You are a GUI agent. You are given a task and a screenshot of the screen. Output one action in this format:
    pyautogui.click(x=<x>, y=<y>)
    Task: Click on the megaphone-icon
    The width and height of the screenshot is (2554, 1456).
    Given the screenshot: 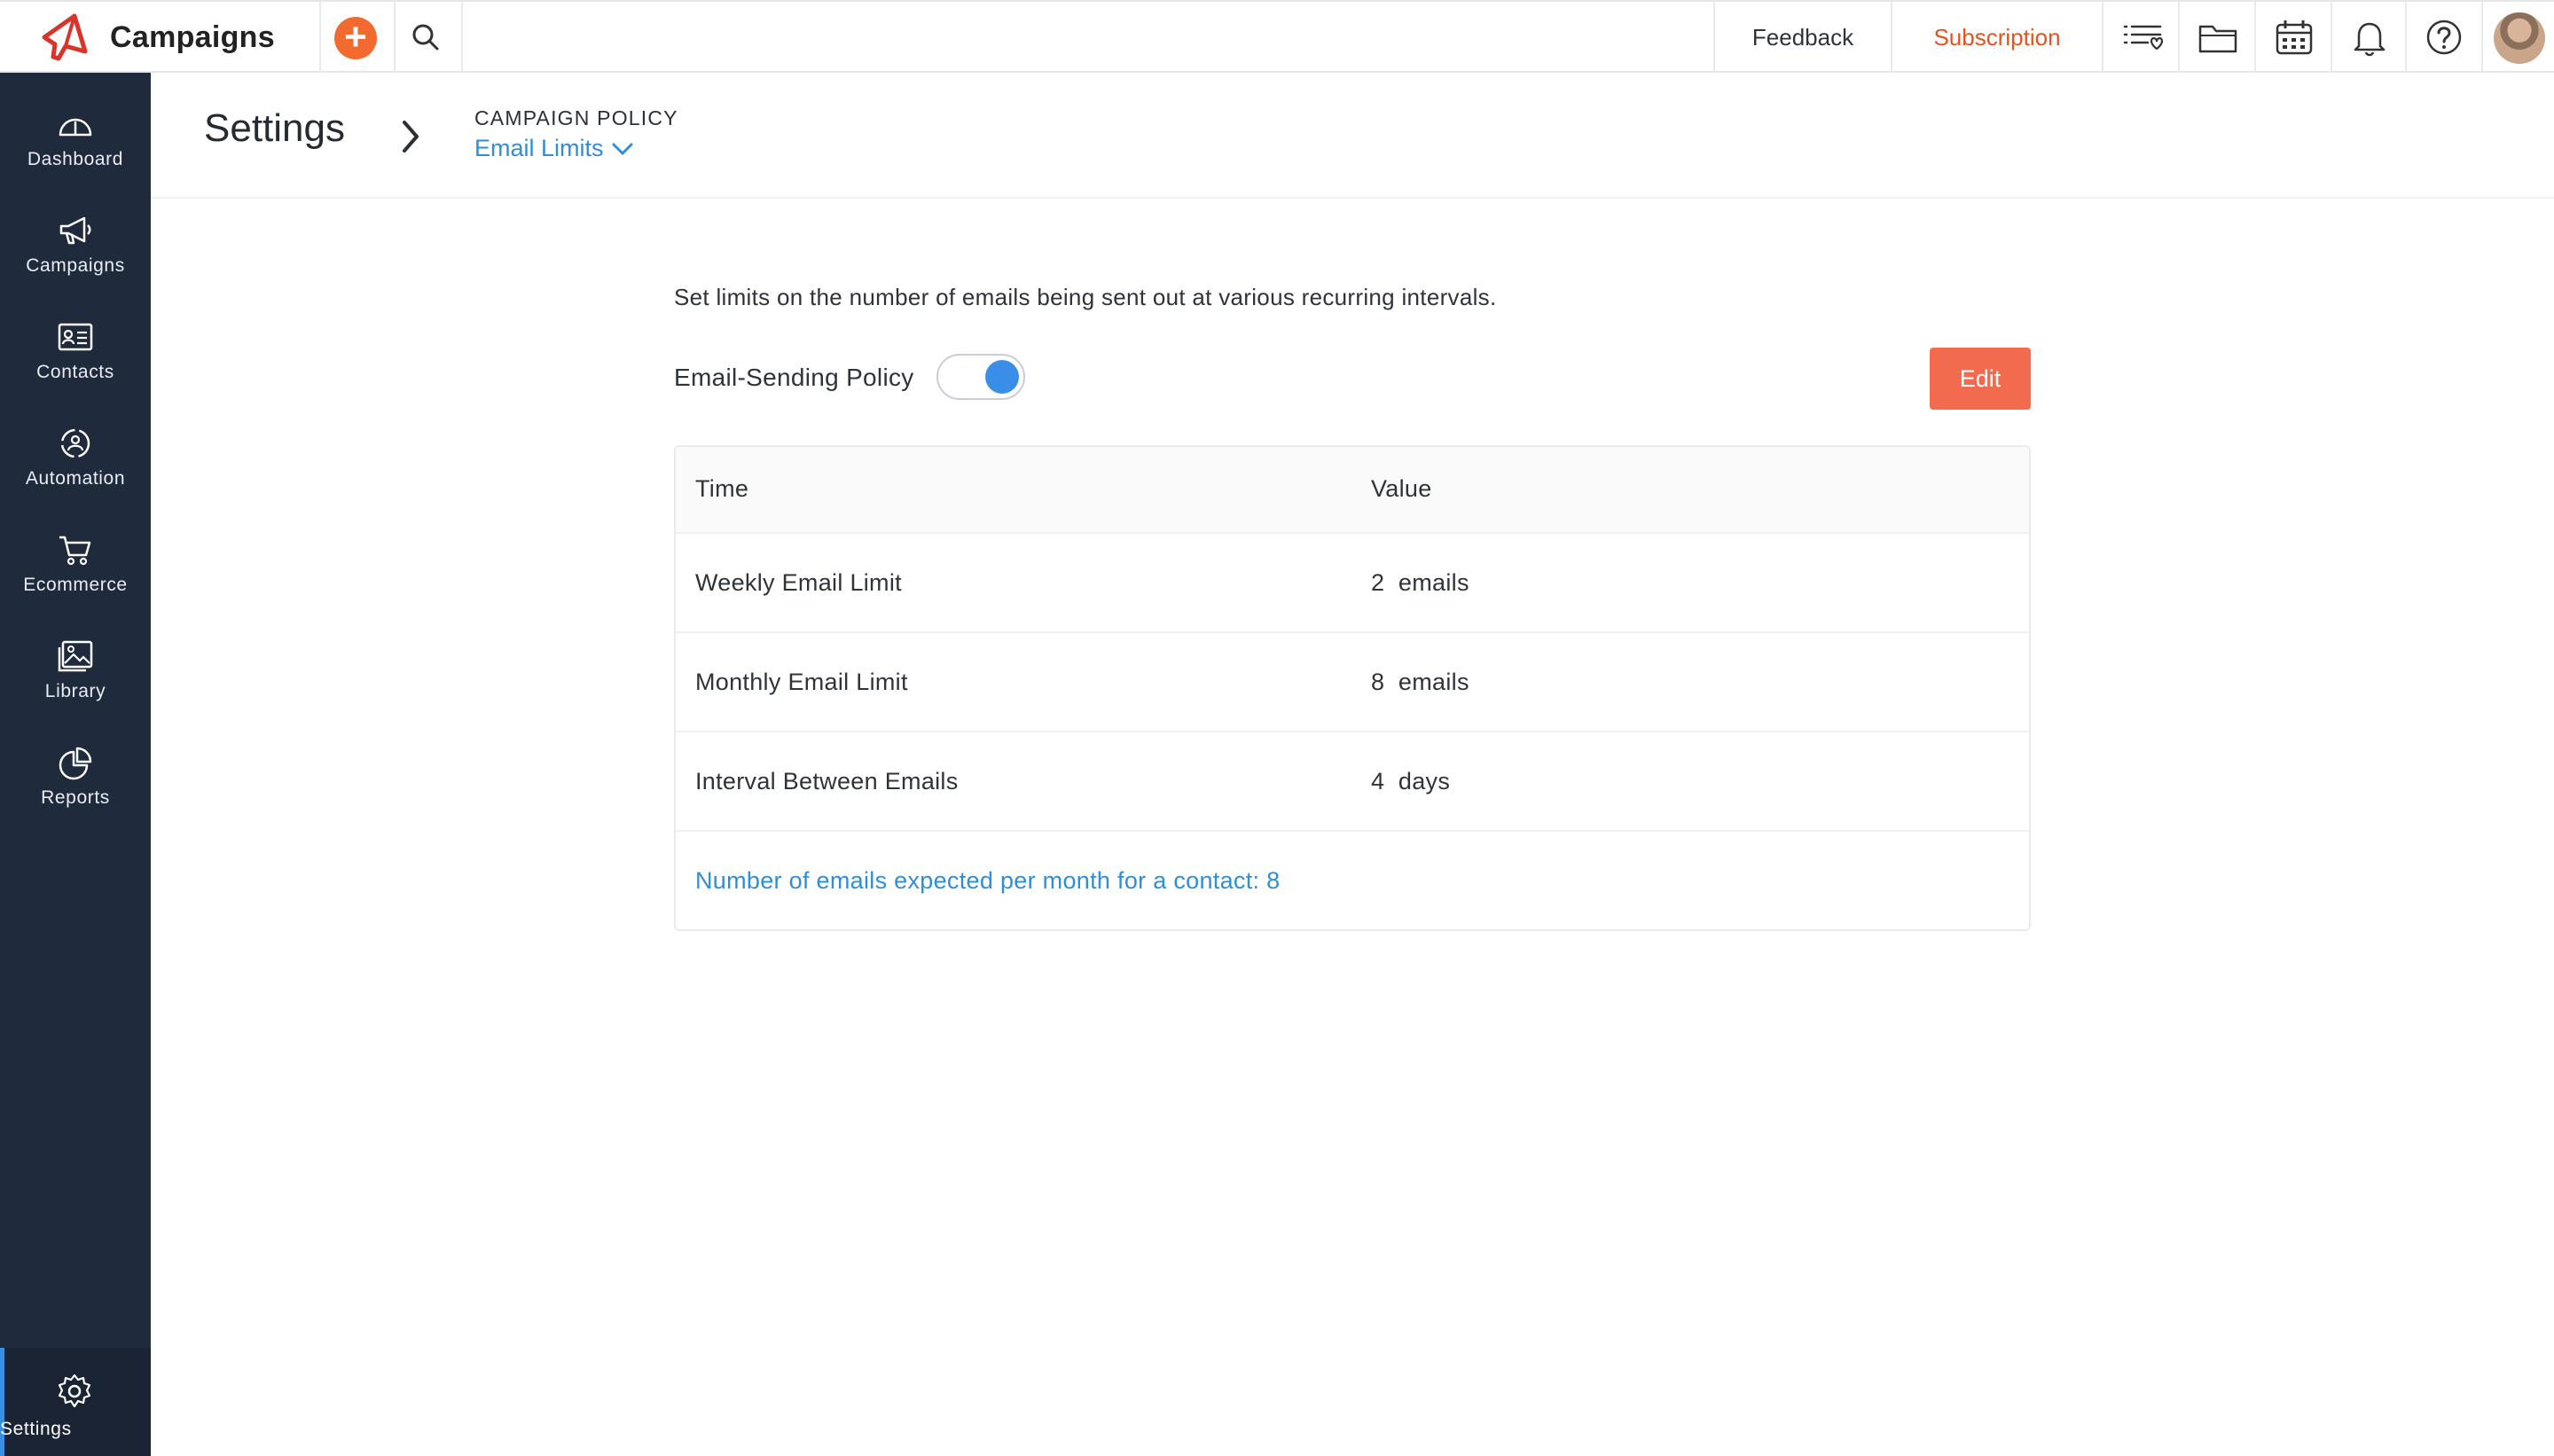 What is the action you would take?
    pyautogui.click(x=75, y=230)
    